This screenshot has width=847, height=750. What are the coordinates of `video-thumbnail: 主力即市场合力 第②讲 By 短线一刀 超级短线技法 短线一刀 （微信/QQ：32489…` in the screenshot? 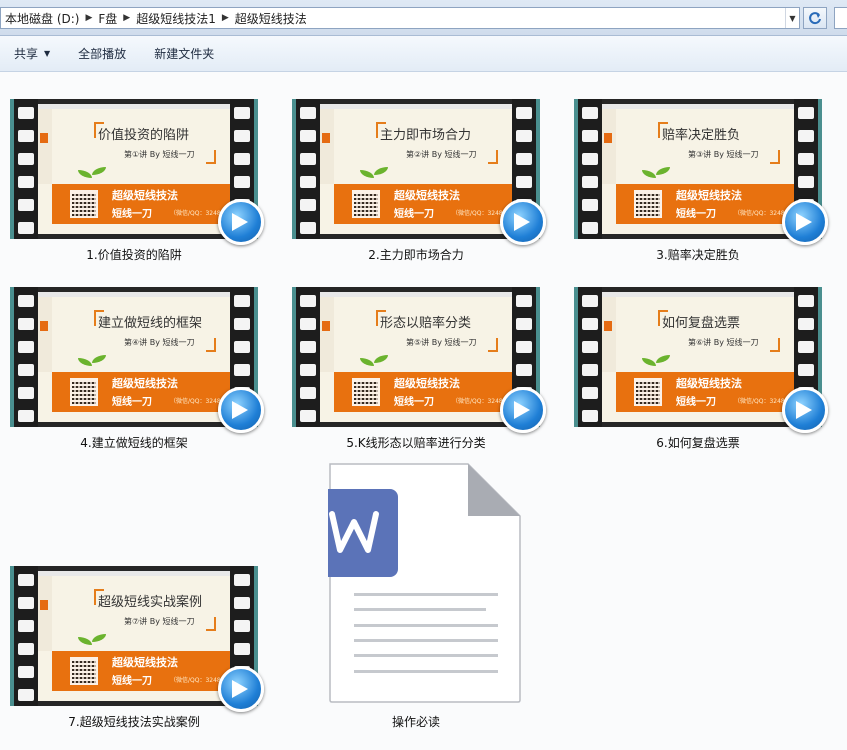 It's located at (419, 172).